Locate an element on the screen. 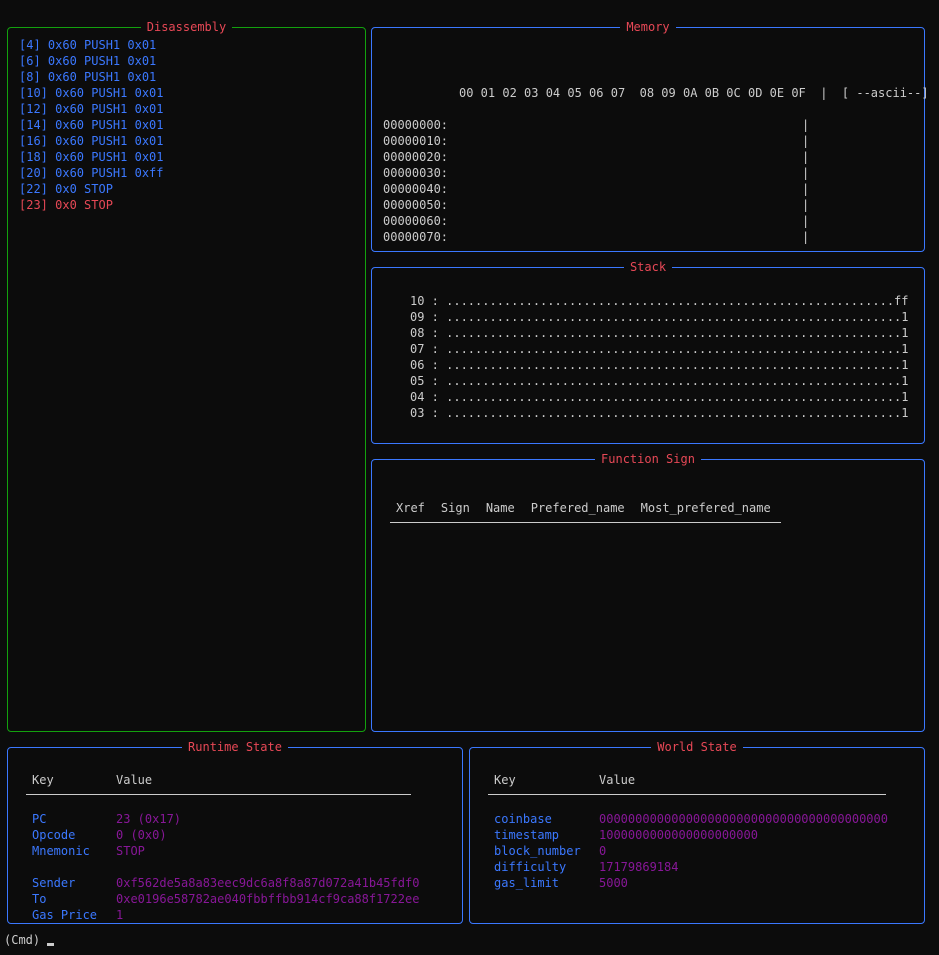  column-header-sign: Sign is located at coordinates (457, 511).